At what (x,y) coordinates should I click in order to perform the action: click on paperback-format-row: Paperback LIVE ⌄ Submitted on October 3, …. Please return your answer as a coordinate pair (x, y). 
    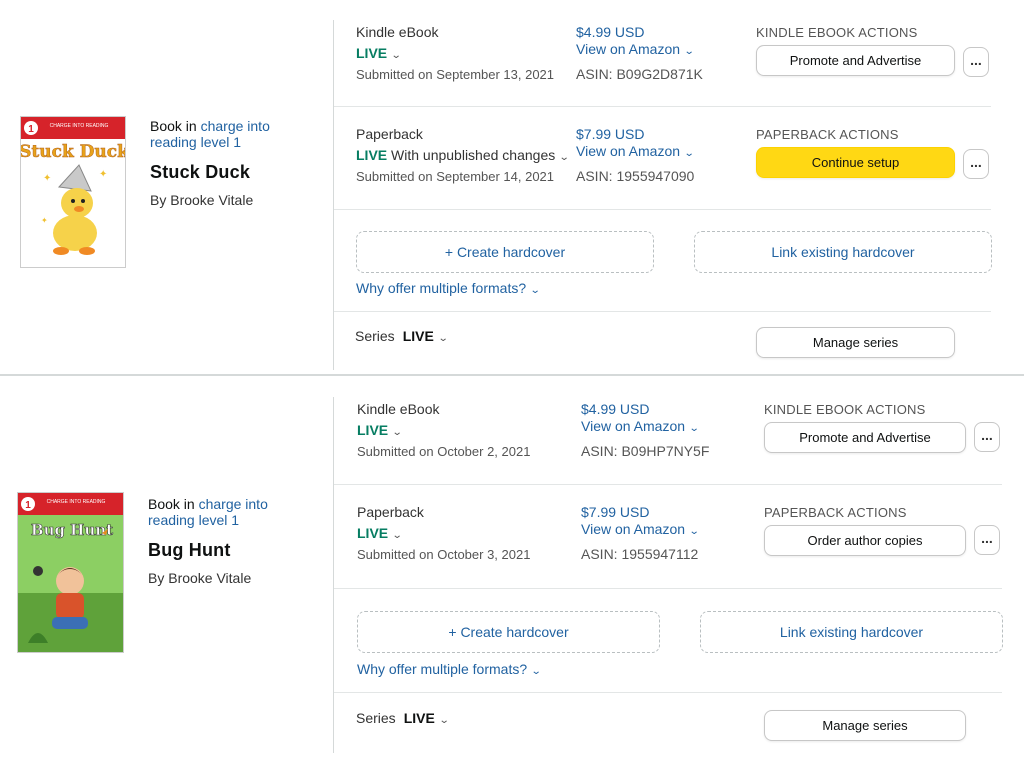
    Looking at the image, I should click on (512, 534).